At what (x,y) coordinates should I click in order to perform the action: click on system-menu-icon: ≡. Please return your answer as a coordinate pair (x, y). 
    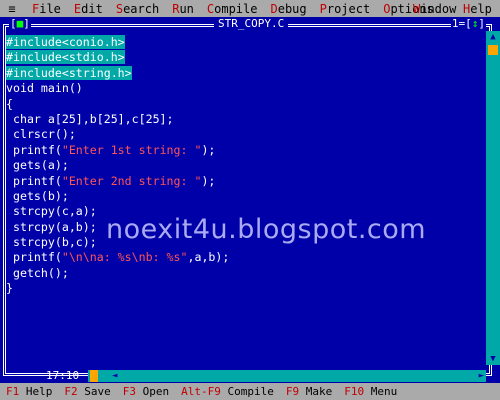
    Looking at the image, I should click on (12, 9).